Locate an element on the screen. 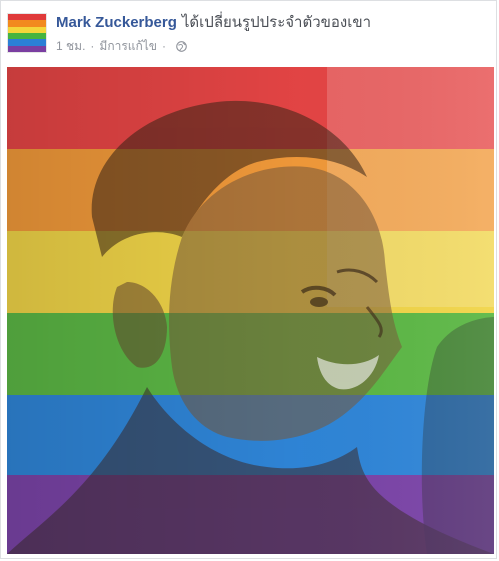 Image resolution: width=499 pixels, height=561 pixels. globe-icon is located at coordinates (181, 46).